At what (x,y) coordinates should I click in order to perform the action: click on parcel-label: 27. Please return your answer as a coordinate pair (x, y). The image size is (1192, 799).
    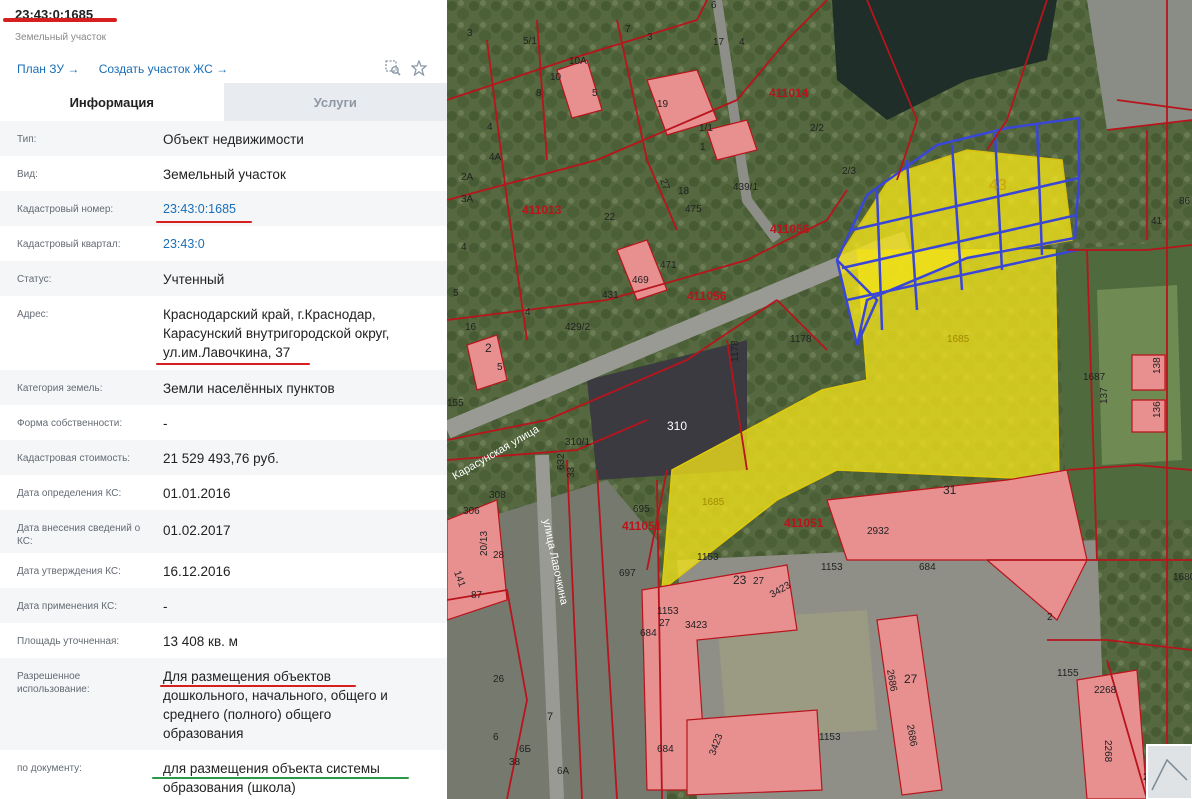
    Looking at the image, I should click on (665, 623).